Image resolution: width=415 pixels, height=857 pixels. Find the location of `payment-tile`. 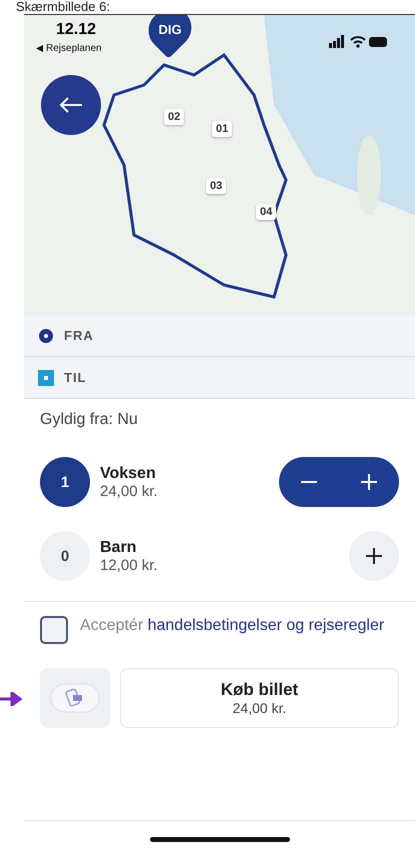

payment-tile is located at coordinates (75, 698).